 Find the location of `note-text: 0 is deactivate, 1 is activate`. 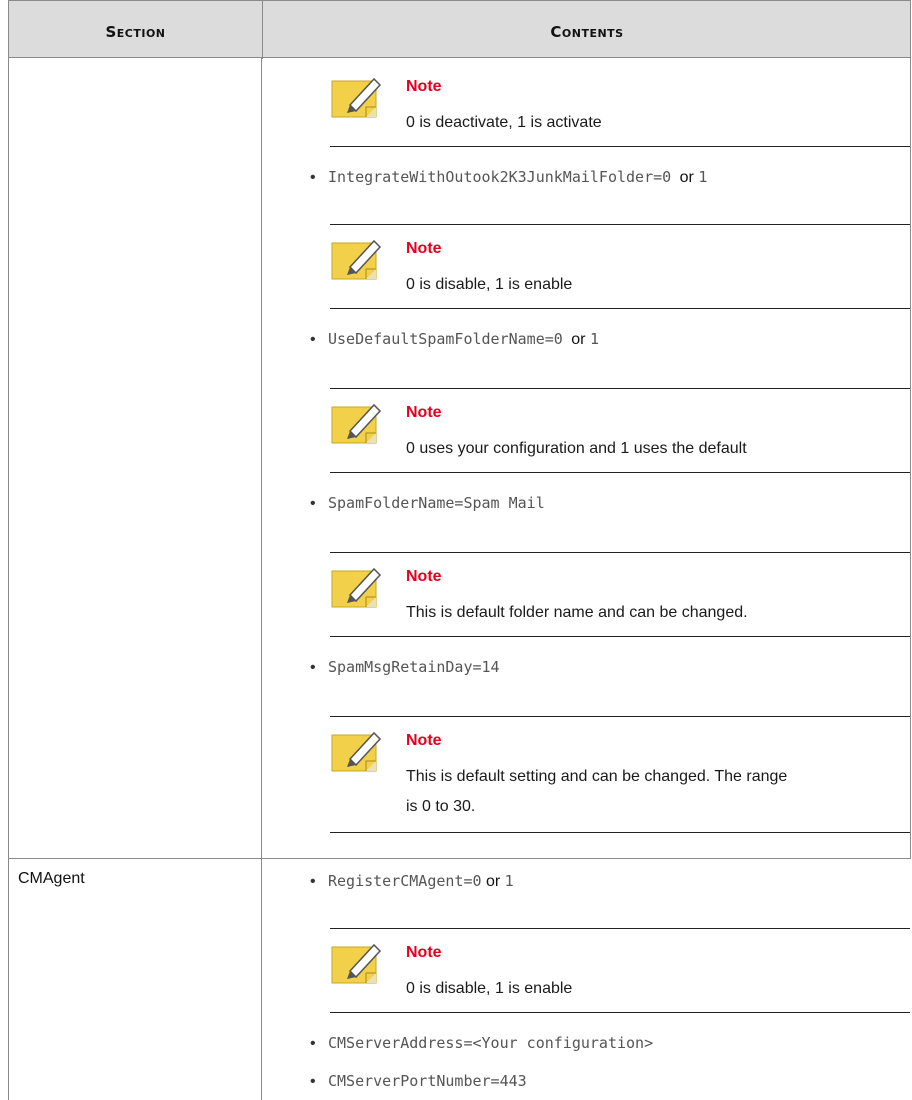

note-text: 0 is deactivate, 1 is activate is located at coordinates (504, 122).